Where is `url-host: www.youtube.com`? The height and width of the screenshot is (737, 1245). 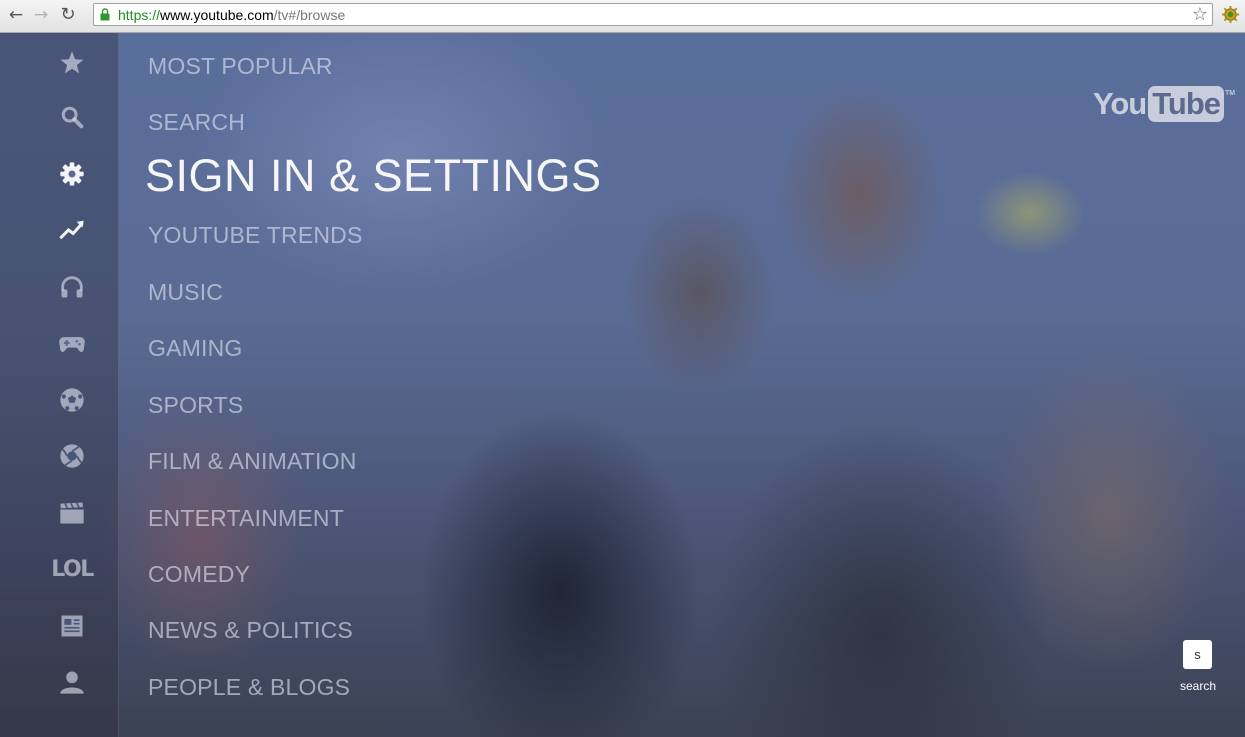 url-host: www.youtube.com is located at coordinates (217, 15).